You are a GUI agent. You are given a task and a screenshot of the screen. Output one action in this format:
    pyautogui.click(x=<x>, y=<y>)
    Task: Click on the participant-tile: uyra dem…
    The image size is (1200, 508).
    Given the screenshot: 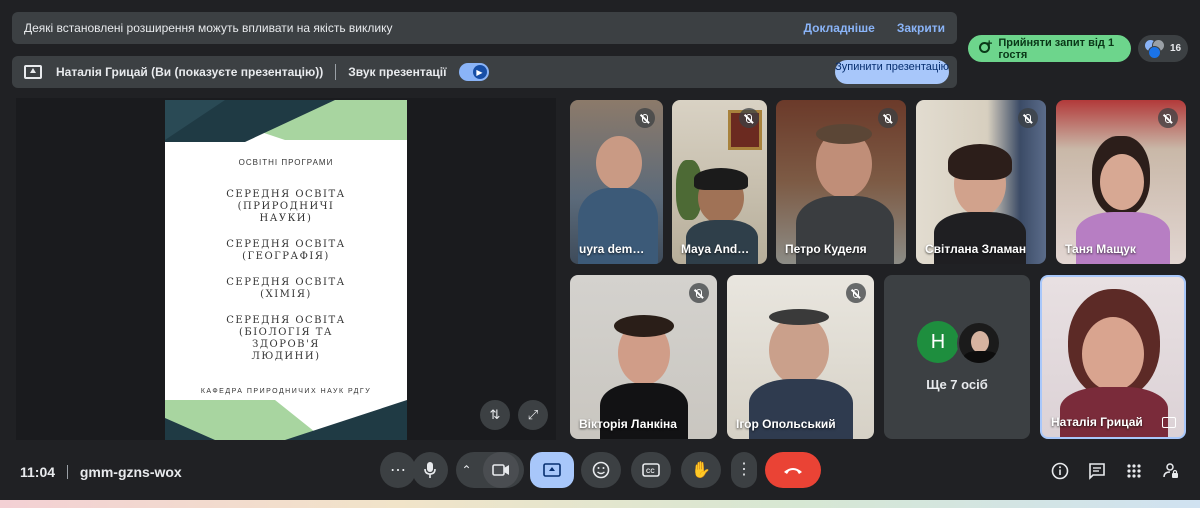 What is the action you would take?
    pyautogui.click(x=616, y=182)
    